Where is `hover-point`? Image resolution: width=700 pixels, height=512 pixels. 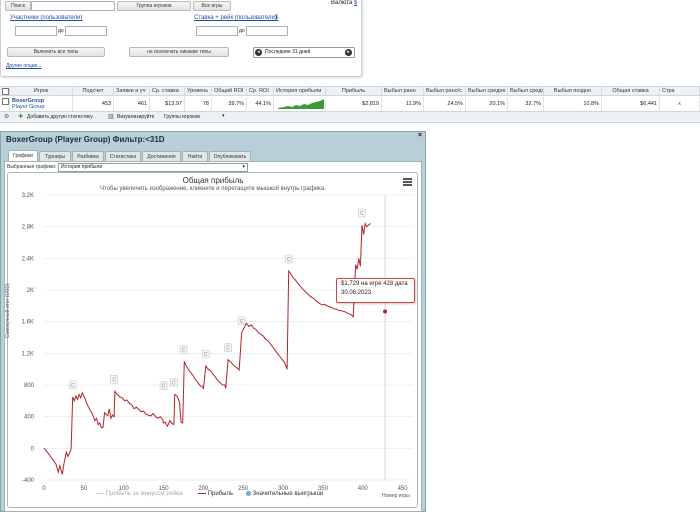
hover-point is located at coordinates (385, 311).